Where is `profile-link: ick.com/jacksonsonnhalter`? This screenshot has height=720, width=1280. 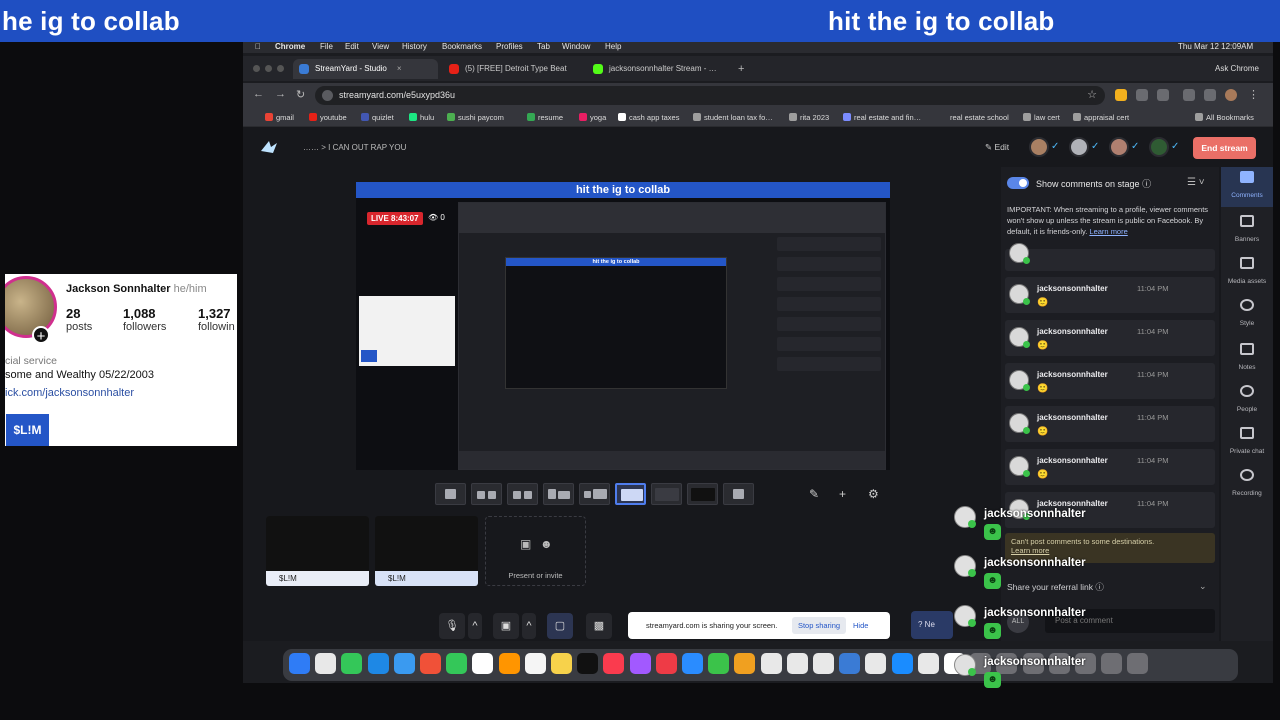 profile-link: ick.com/jacksonsonnhalter is located at coordinates (69, 393).